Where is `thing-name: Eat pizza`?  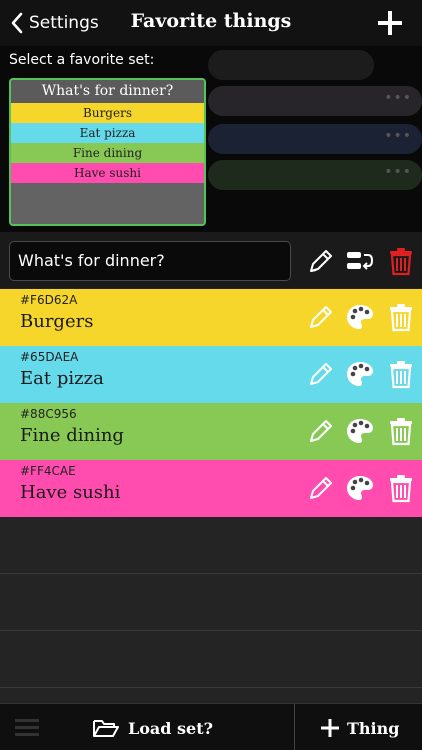 thing-name: Eat pizza is located at coordinates (62, 378).